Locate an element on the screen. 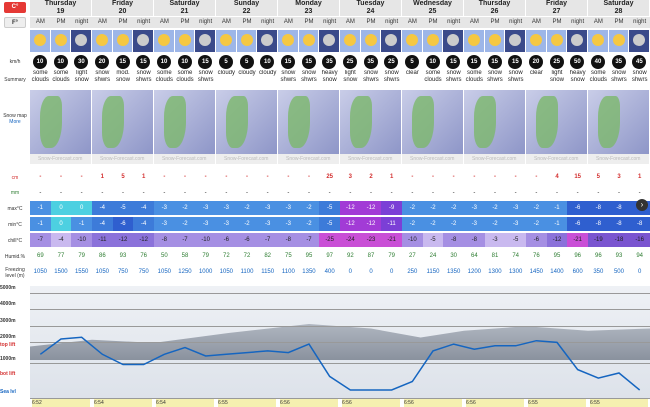 Image resolution: width=650 pixels, height=407 pixels. humidity: 94 is located at coordinates (639, 256).